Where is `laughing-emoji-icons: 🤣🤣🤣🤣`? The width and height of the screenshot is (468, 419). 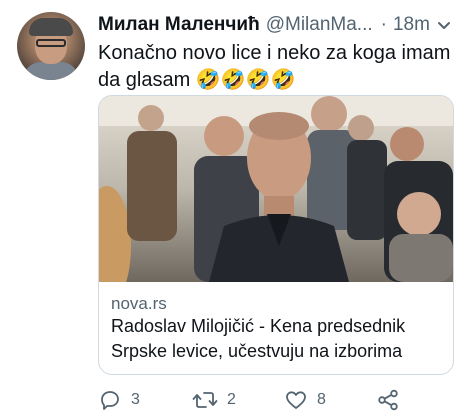
laughing-emoji-icons: 🤣🤣🤣🤣 is located at coordinates (245, 79).